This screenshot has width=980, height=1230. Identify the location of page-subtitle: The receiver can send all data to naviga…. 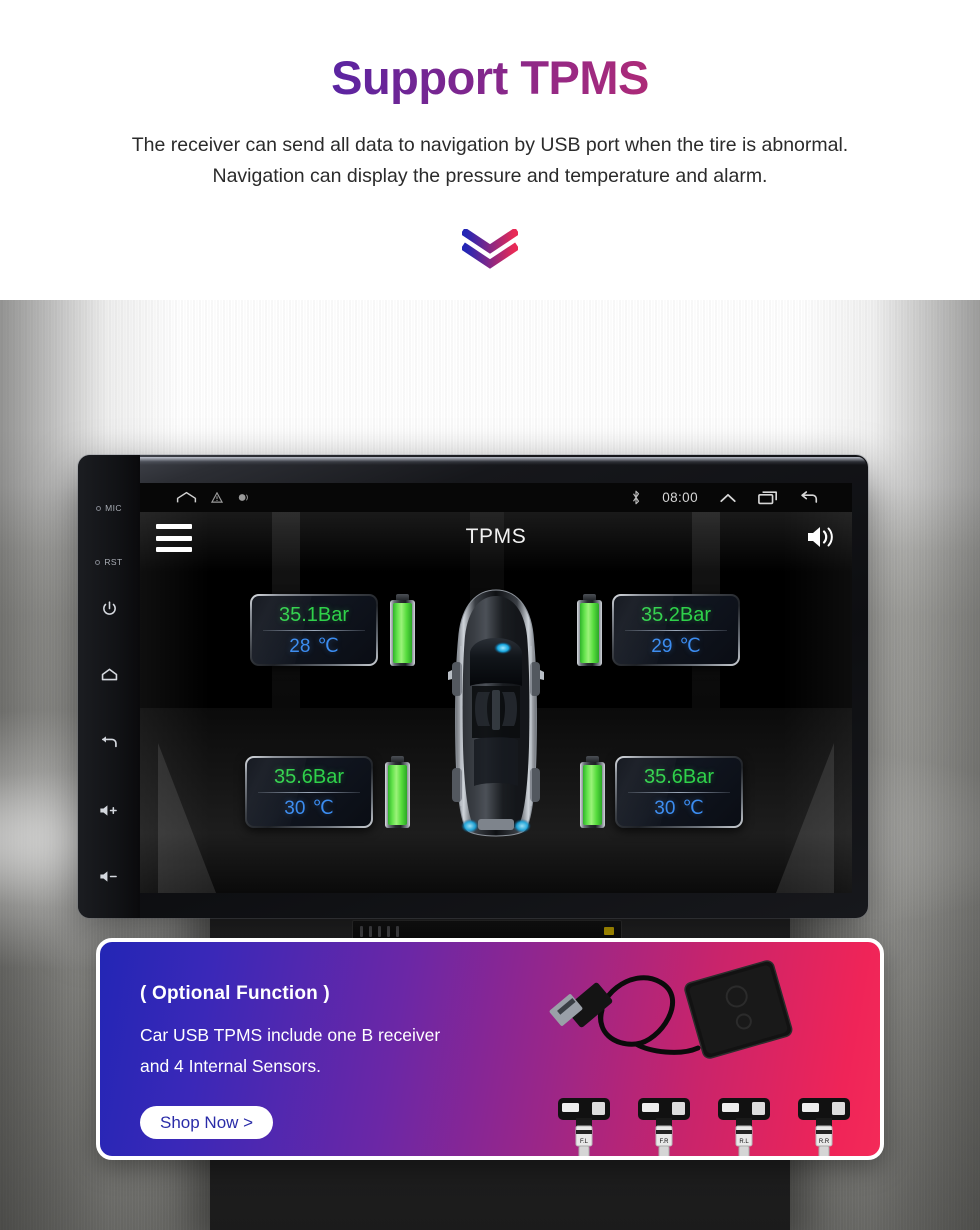
(490, 161).